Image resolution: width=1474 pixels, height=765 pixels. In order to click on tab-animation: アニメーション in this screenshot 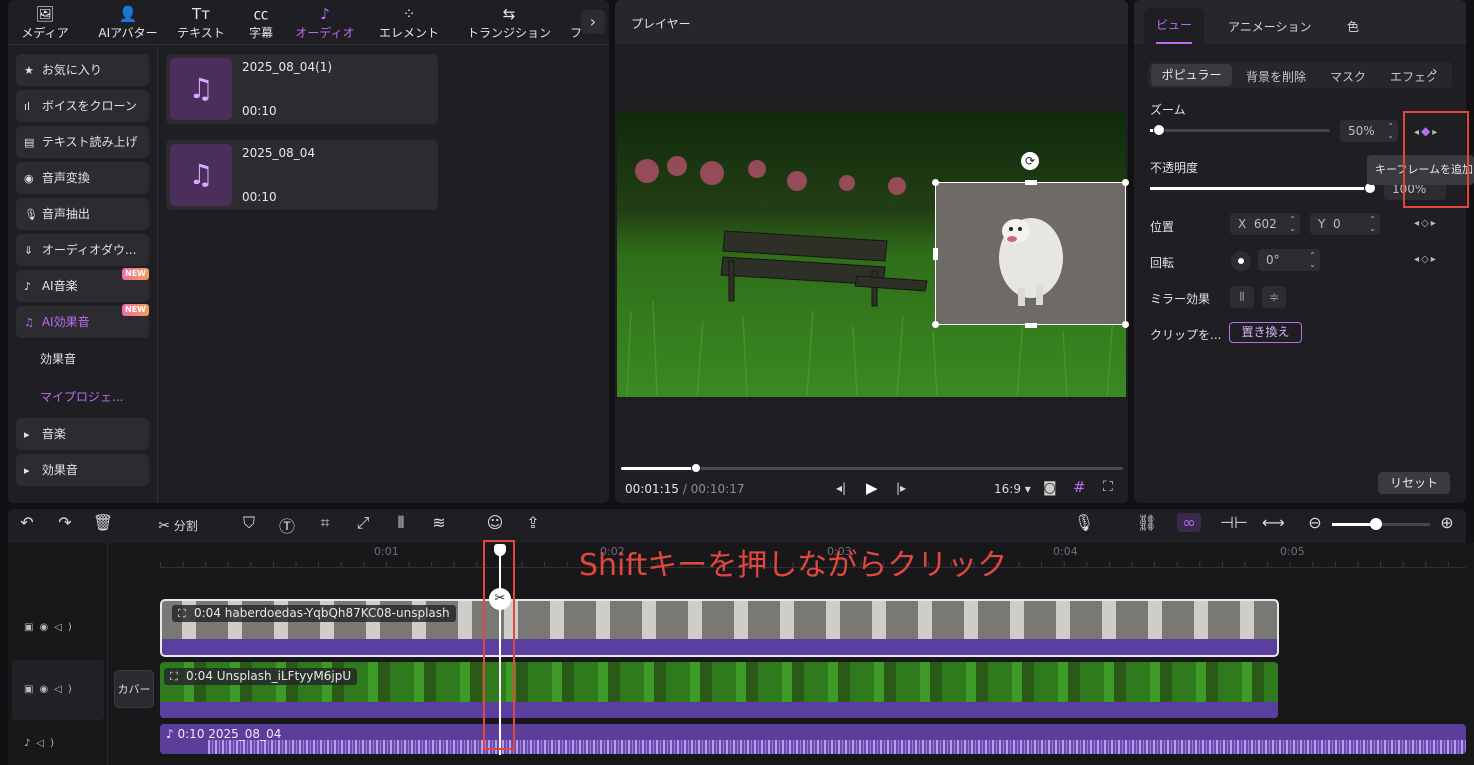, I will do `click(1270, 26)`.